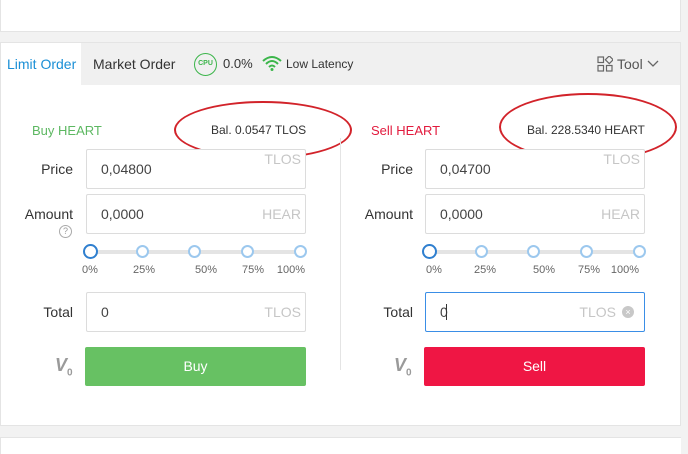 The width and height of the screenshot is (688, 454). I want to click on sell-slider-handle, so click(429, 251).